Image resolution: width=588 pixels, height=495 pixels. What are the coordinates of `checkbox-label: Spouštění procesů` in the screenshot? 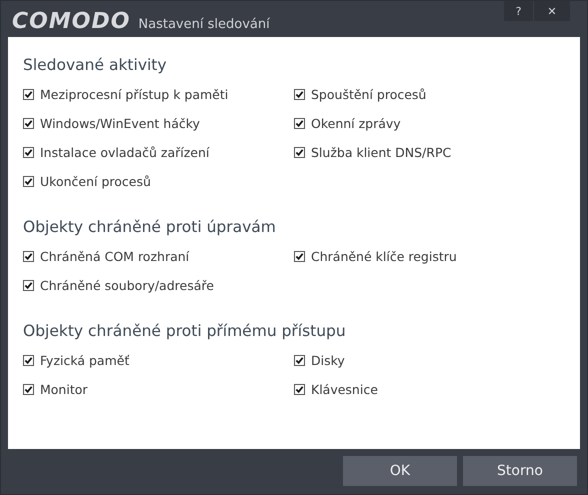 It's located at (368, 94).